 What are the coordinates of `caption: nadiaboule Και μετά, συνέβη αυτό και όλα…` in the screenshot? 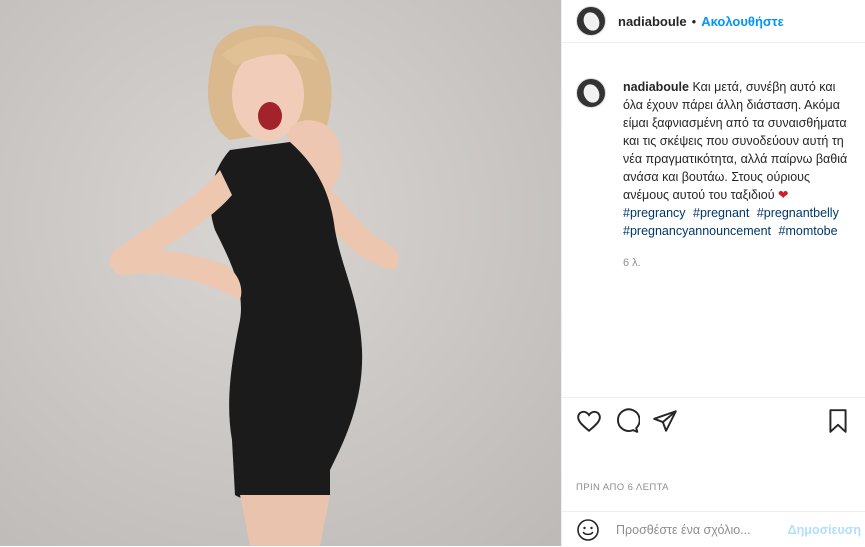 It's located at (738, 175).